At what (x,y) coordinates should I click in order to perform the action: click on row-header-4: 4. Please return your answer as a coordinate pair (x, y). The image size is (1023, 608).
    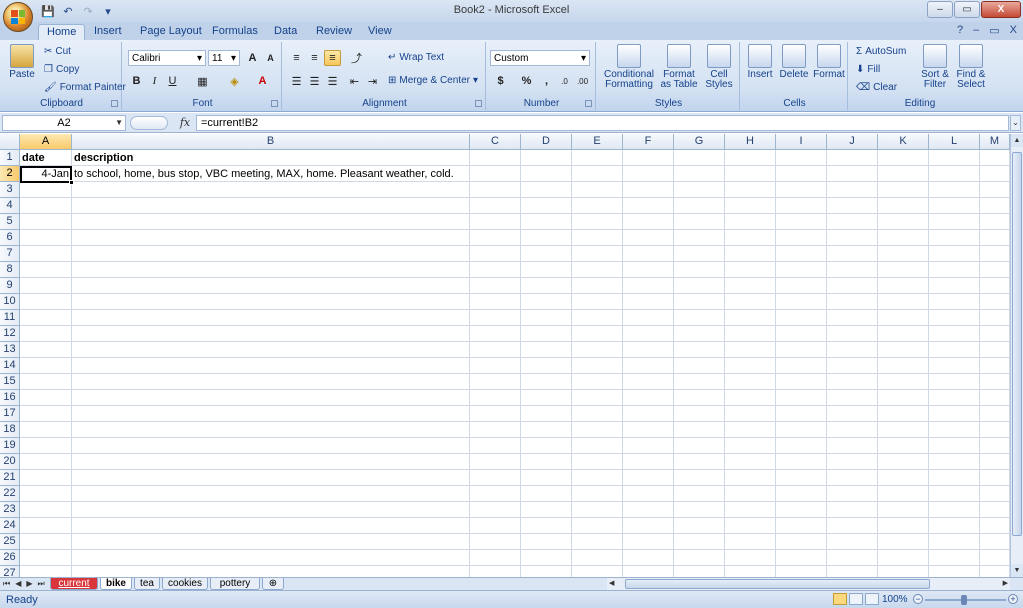
    Looking at the image, I should click on (10, 206).